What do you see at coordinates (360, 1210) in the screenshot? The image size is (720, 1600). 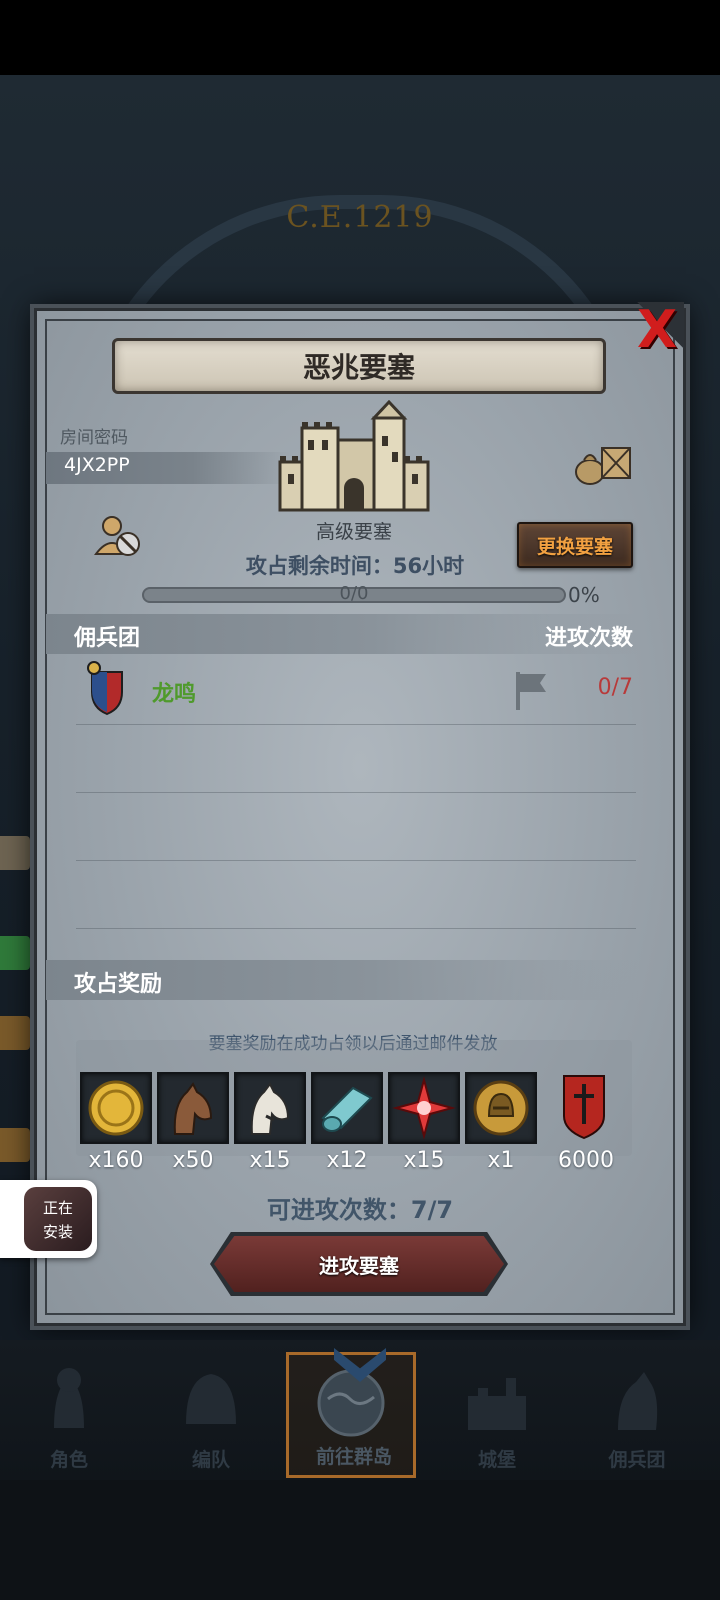 I see `attempts-remaining: 可进攻次数：7/7` at bounding box center [360, 1210].